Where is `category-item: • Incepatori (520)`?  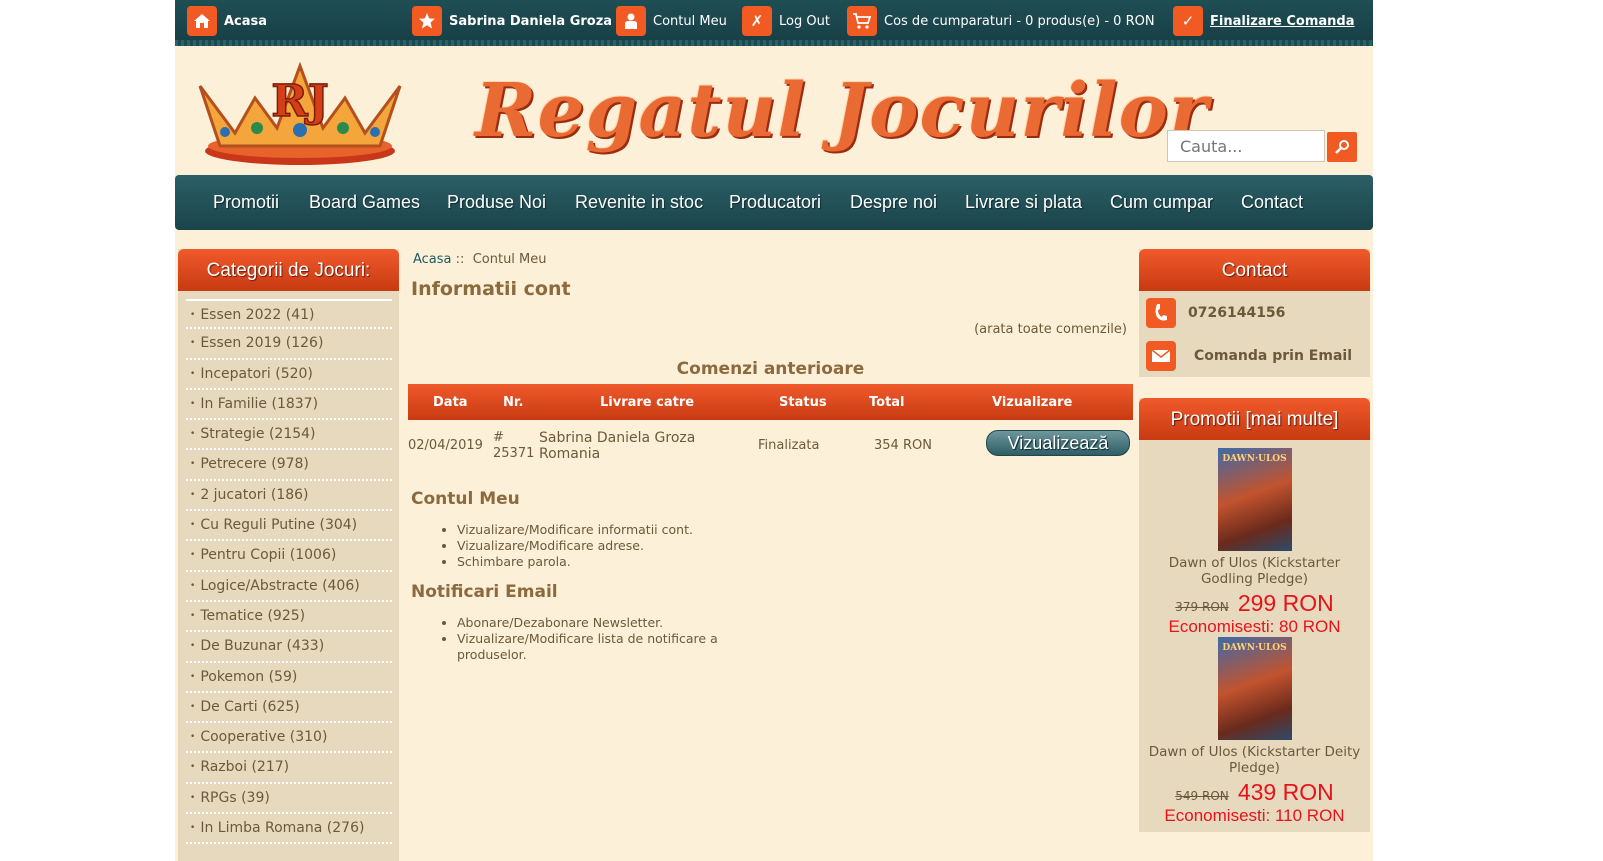 category-item: • Incepatori (520) is located at coordinates (289, 375).